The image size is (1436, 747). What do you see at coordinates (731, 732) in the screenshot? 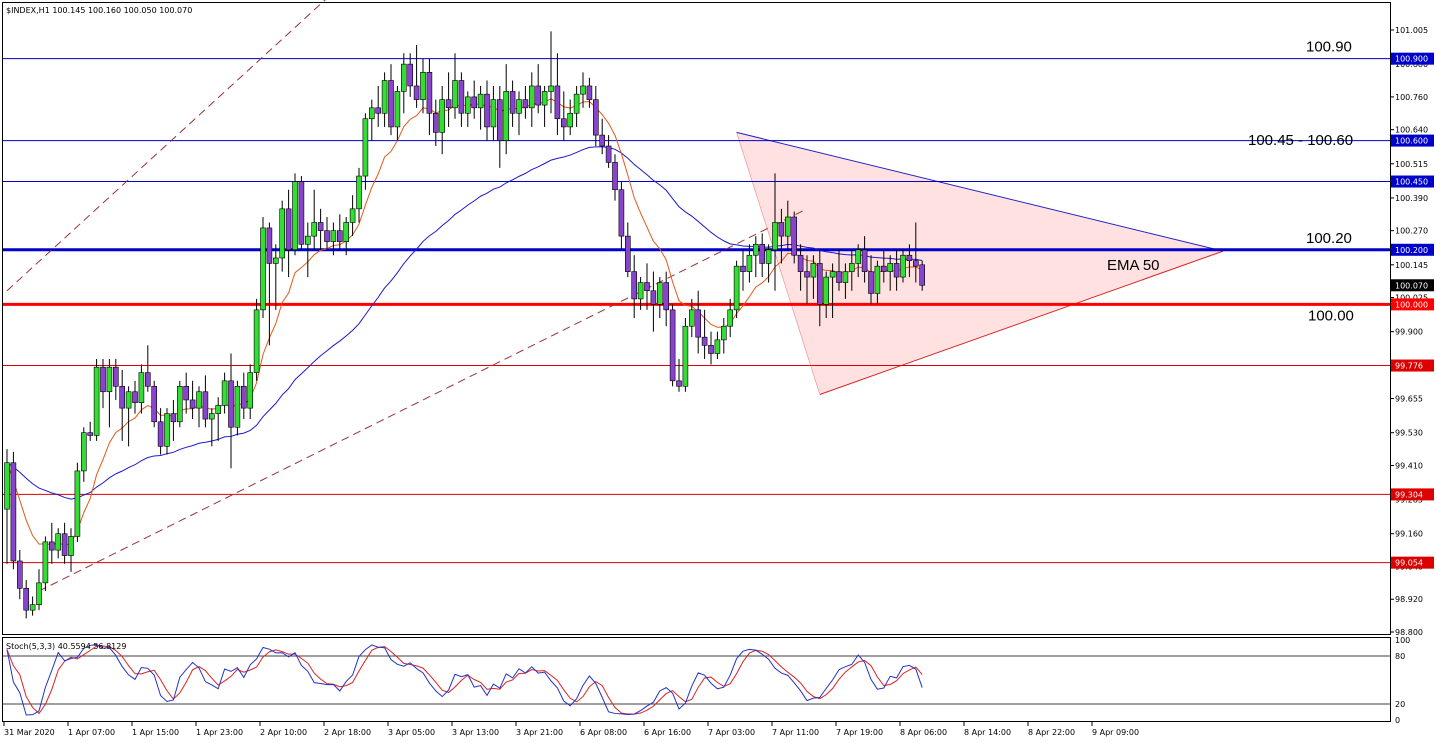
I see `x-tick-label-11: 7 Apr 03:00` at bounding box center [731, 732].